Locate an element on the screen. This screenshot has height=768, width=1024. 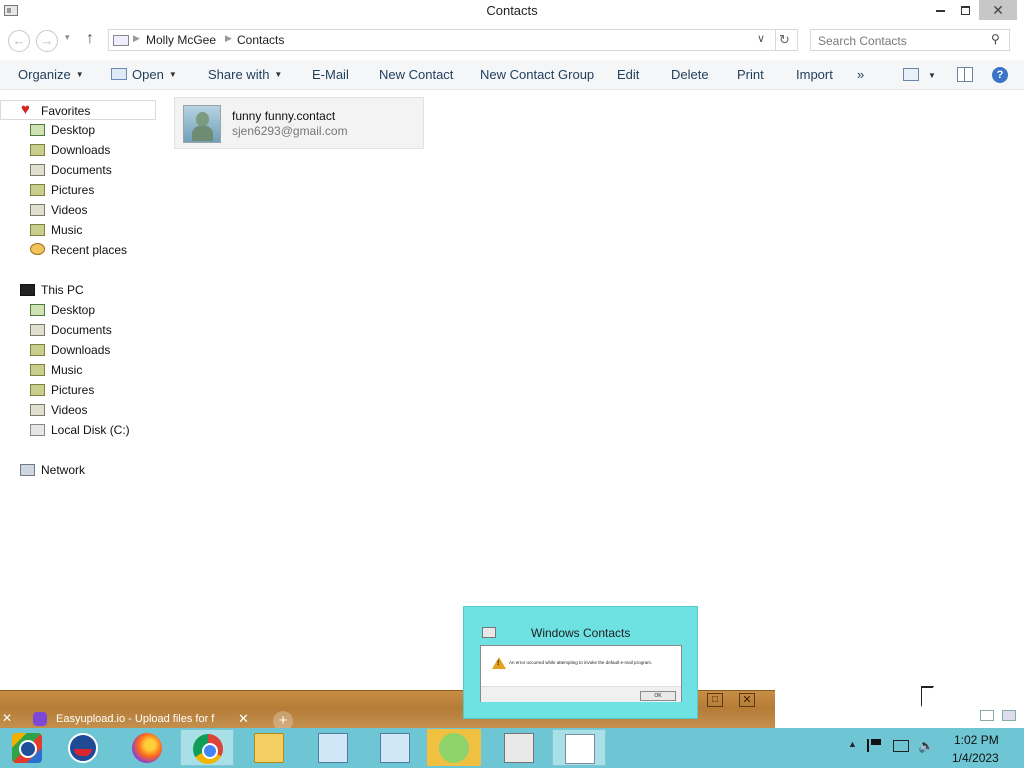
address-dropdown-icon: ∨ is located at coordinates (761, 38).